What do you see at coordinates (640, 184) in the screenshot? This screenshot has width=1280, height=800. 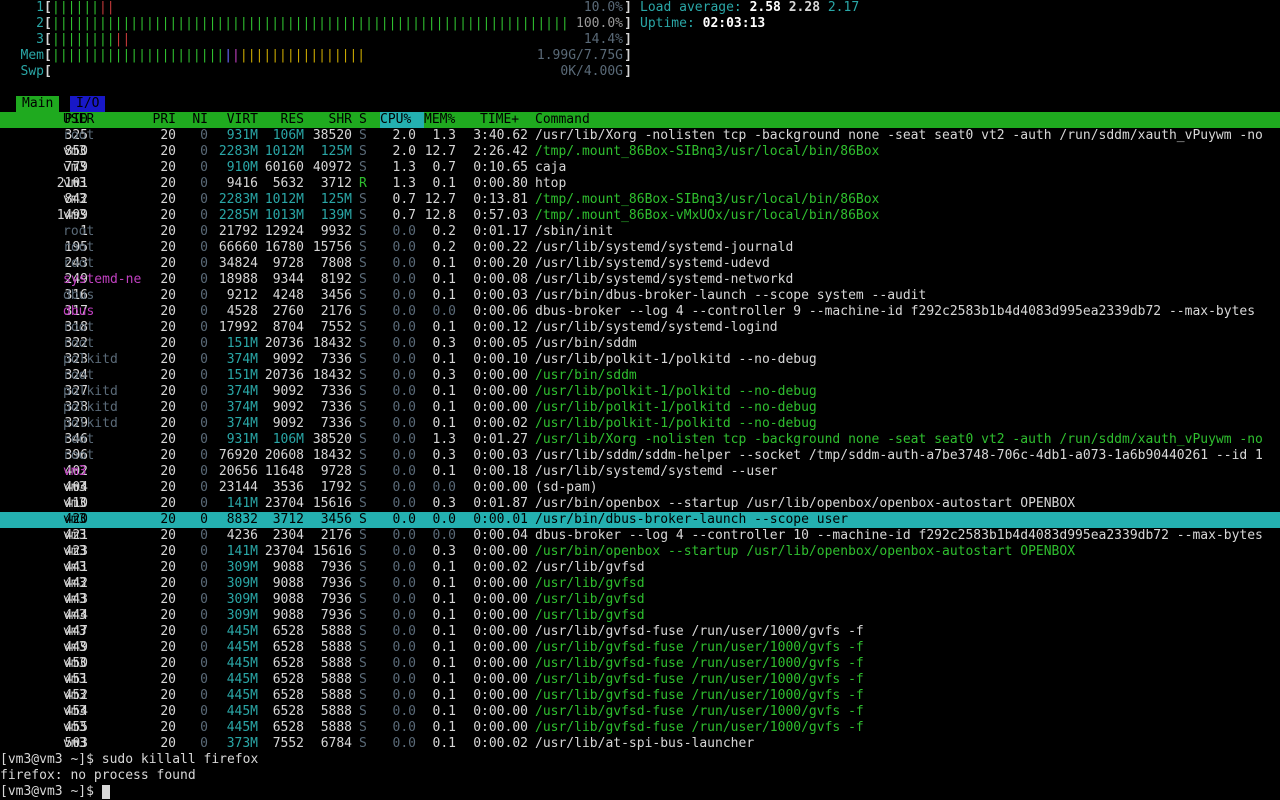 I see `table-row: 2101 vm3 20 0 9416 5632 3712 R 1.3 0.1 0:00.80 htop` at bounding box center [640, 184].